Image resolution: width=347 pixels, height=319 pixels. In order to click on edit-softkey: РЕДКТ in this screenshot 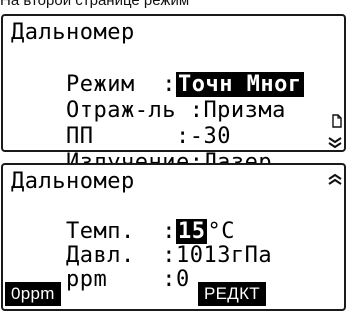, I will do `click(232, 294)`.